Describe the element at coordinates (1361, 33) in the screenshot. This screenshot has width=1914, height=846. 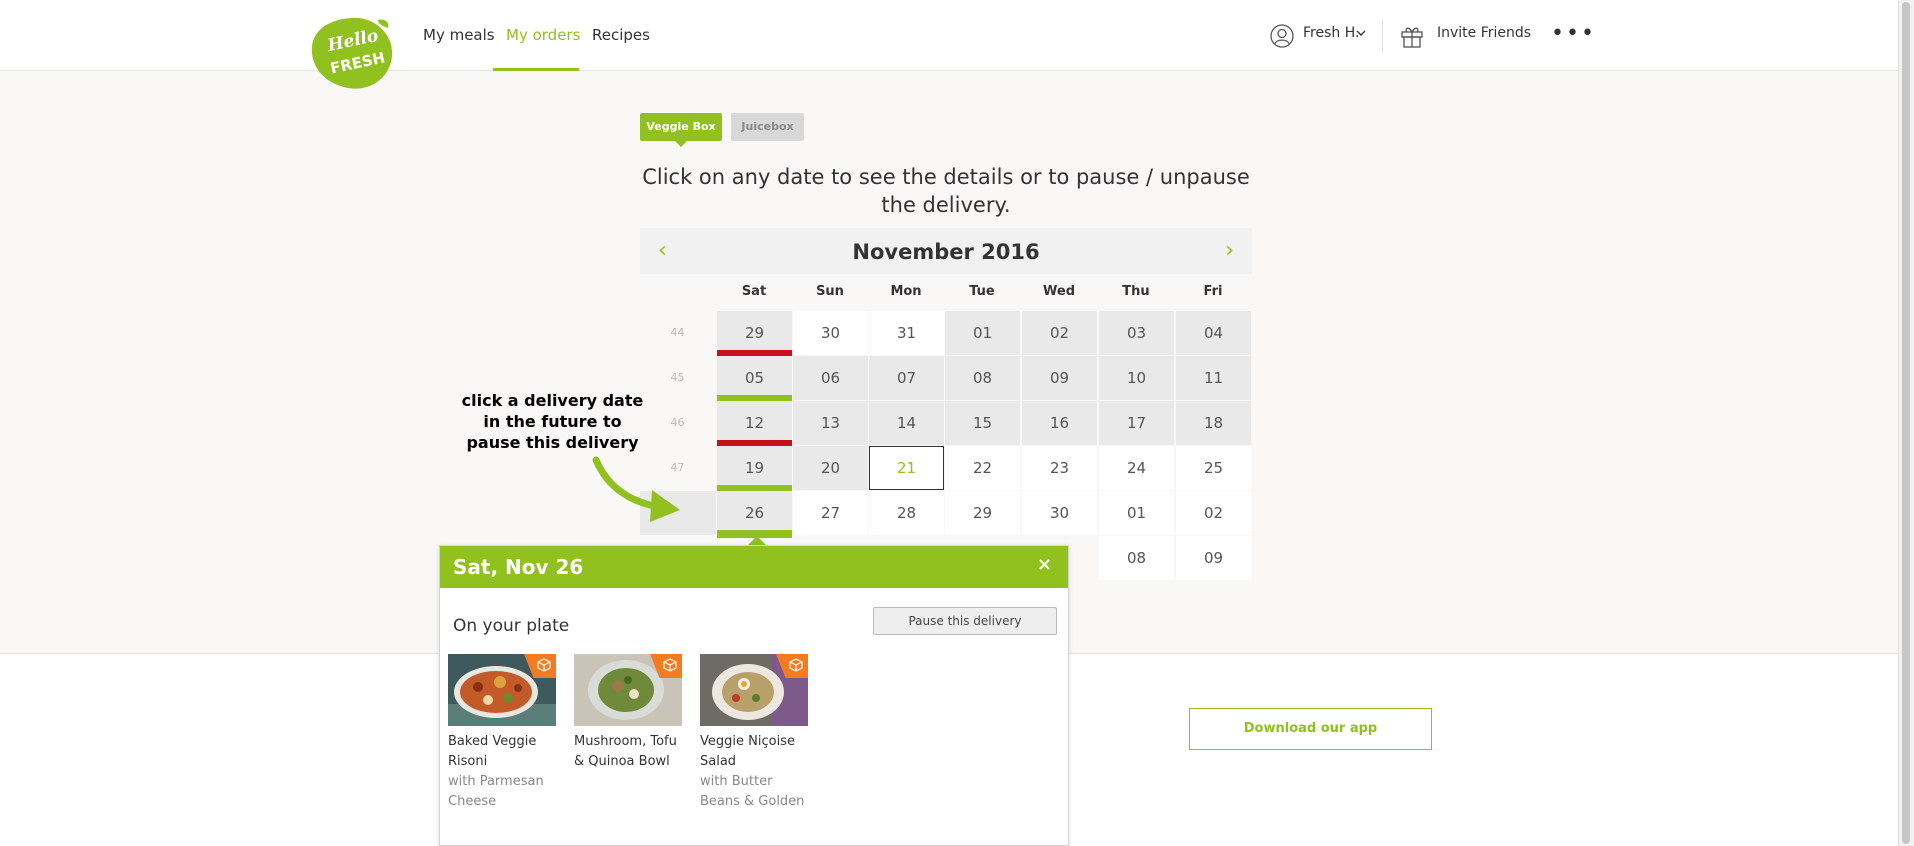
I see `chevron-down-icon` at that location.